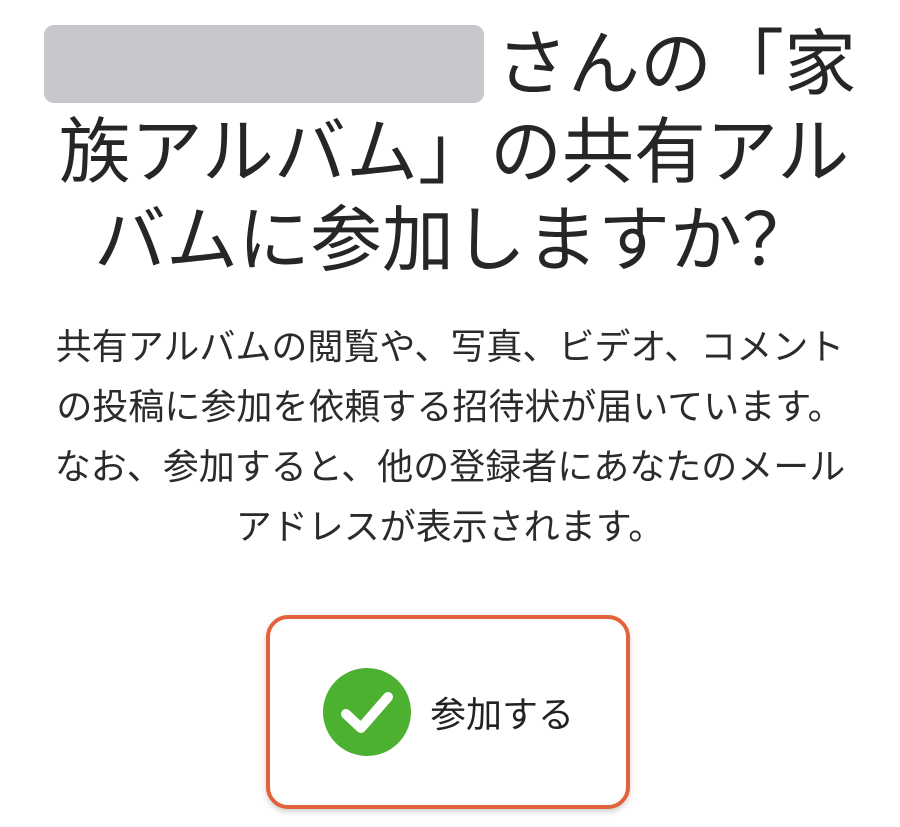  Describe the element at coordinates (453, 240) in the screenshot. I see `title-line-3: バムに参加しますか？` at that location.